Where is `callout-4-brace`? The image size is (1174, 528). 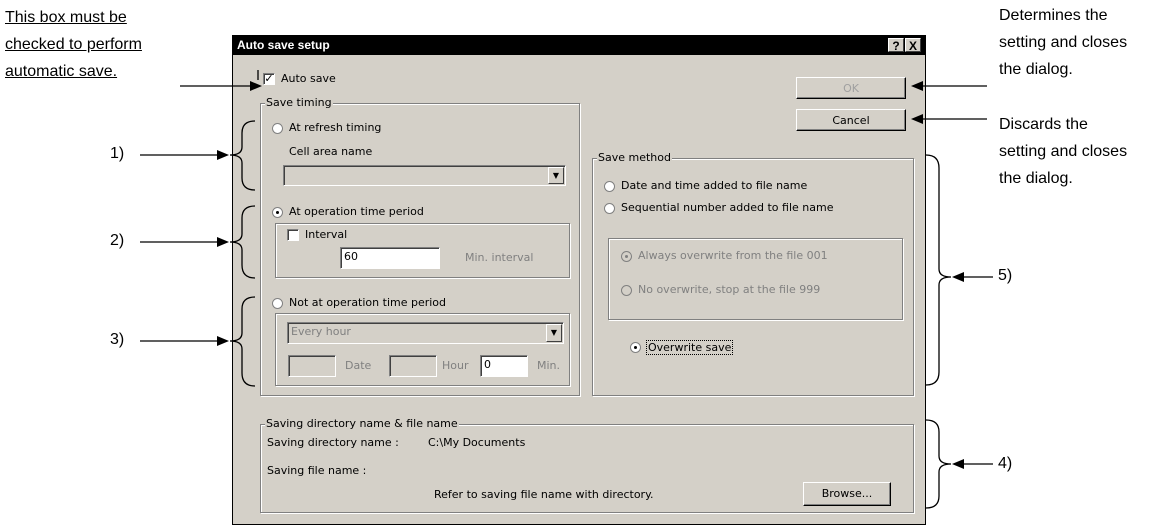 callout-4-brace is located at coordinates (938, 464).